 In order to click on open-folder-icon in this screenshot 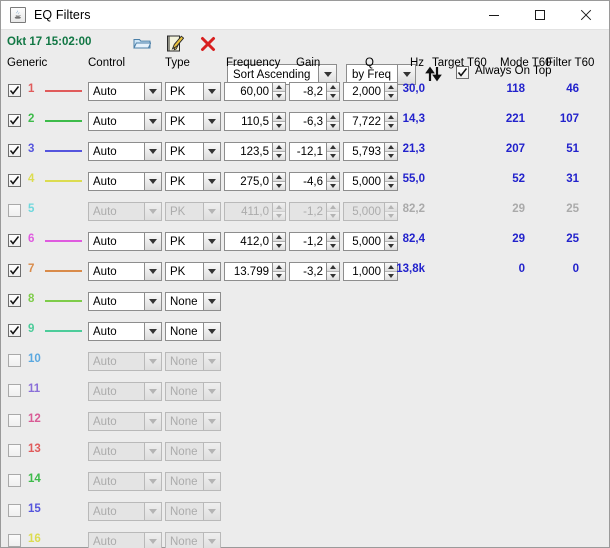, I will do `click(142, 43)`.